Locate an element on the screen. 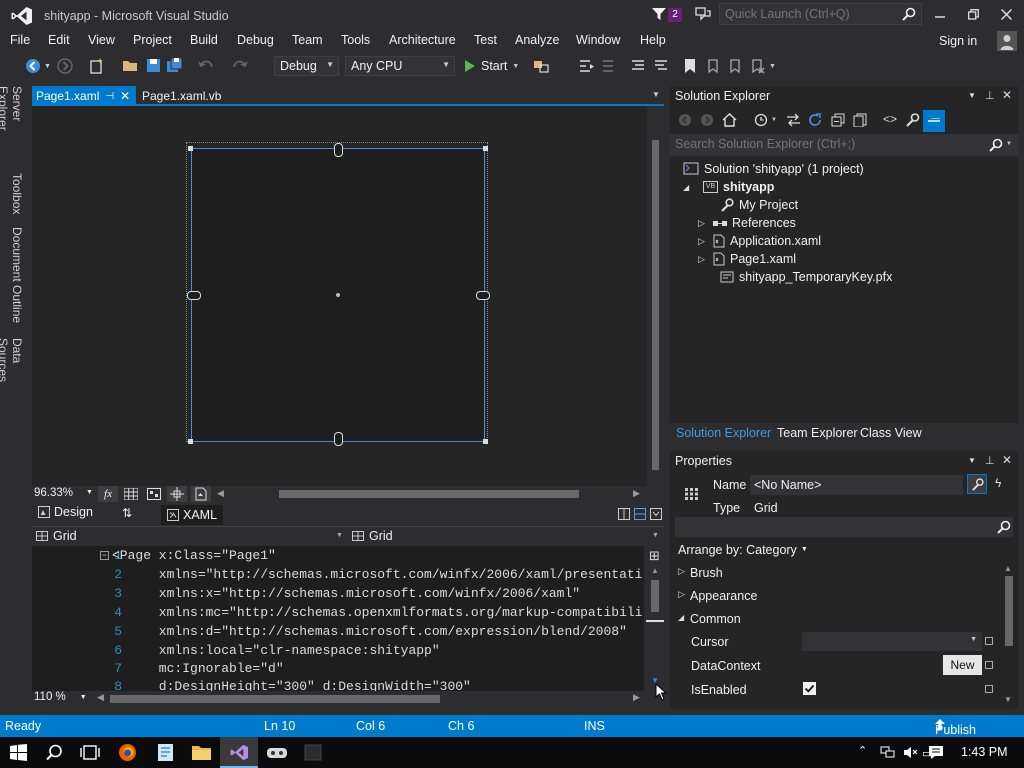 This screenshot has height=768, width=1024. refresh-icon is located at coordinates (815, 120).